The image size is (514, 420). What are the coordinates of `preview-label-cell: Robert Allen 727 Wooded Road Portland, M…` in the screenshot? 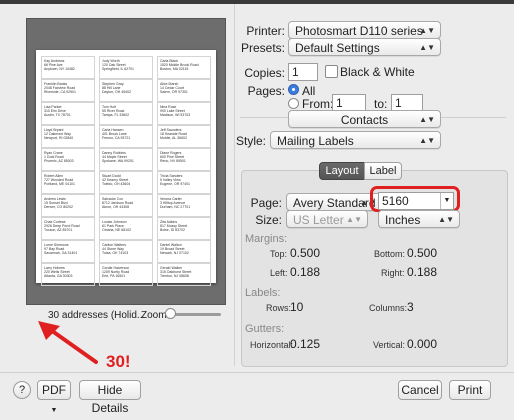 It's located at (68, 182).